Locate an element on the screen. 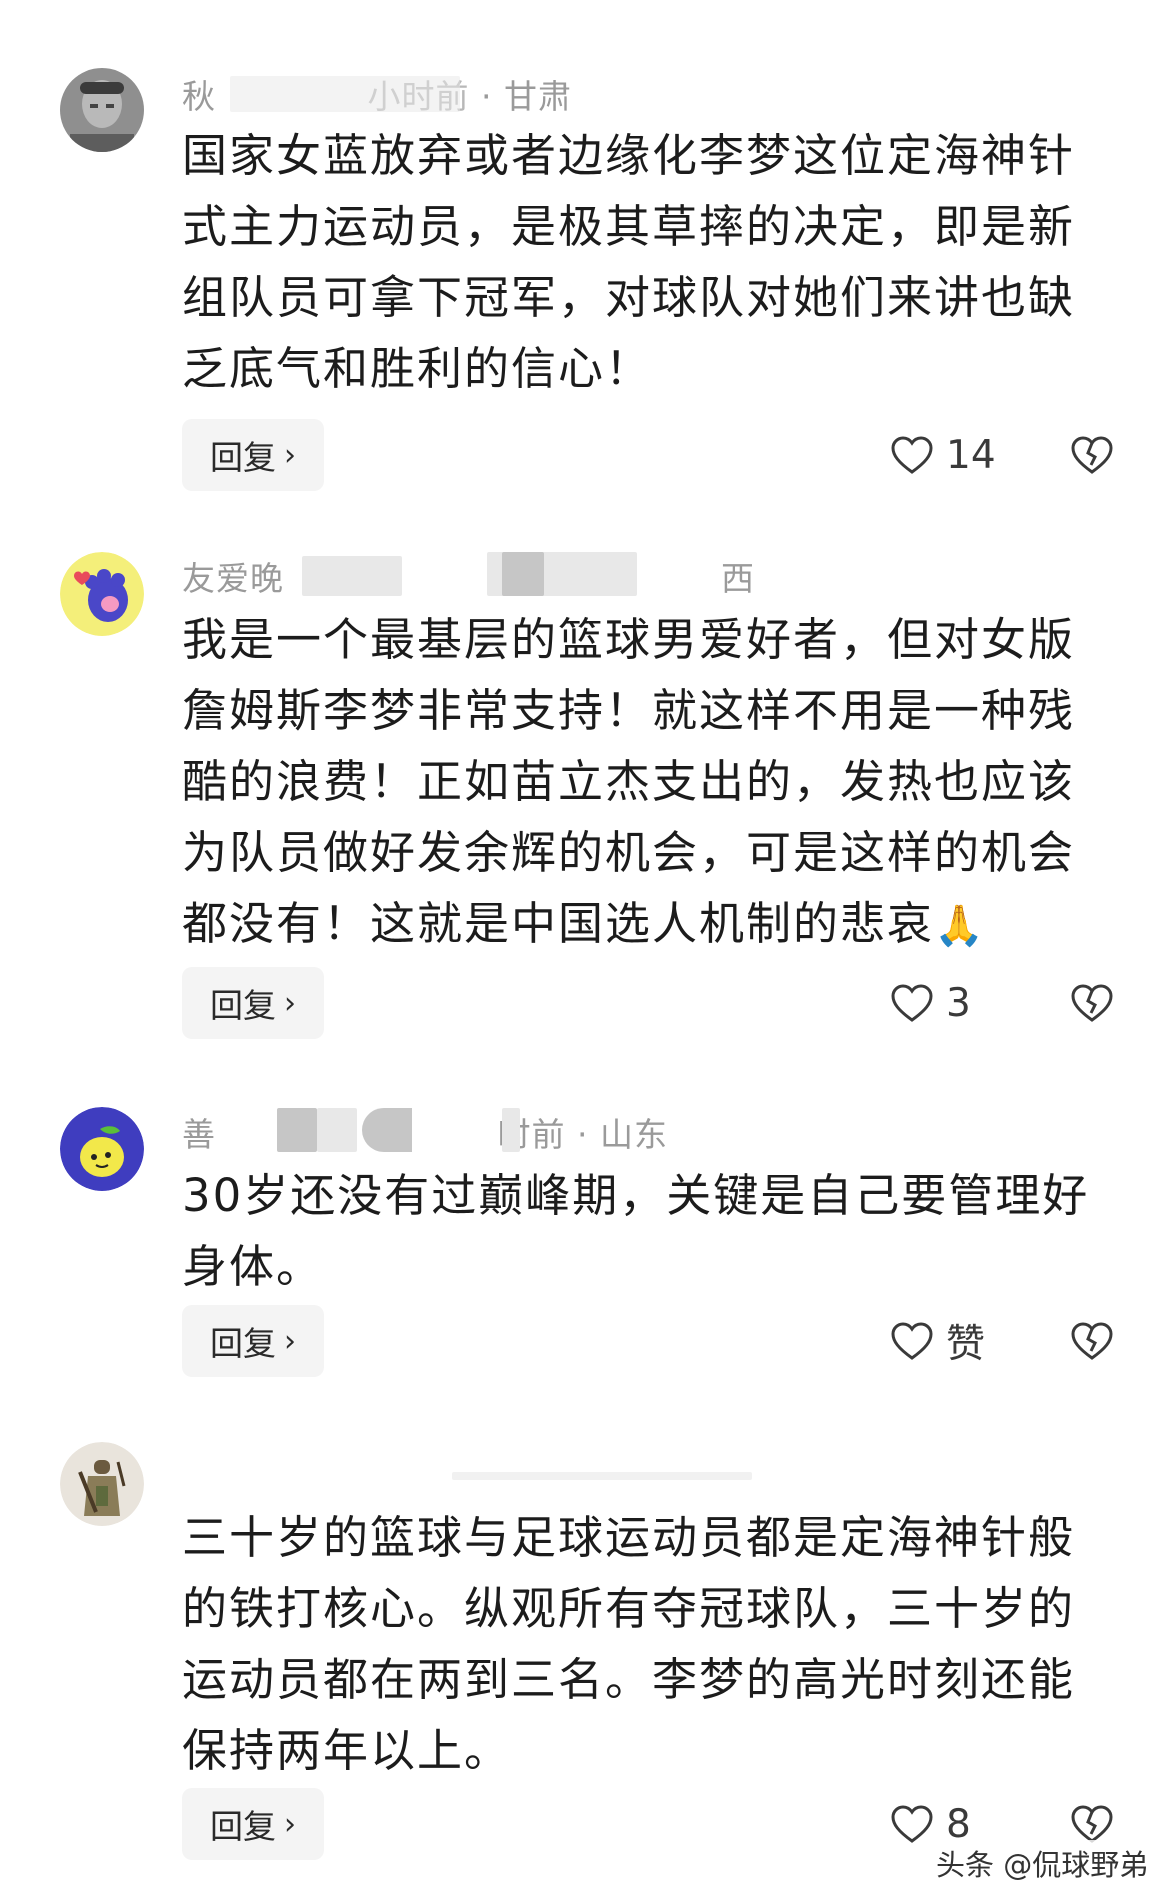  watermark: 头条 @侃球野弟 is located at coordinates (1042, 1863).